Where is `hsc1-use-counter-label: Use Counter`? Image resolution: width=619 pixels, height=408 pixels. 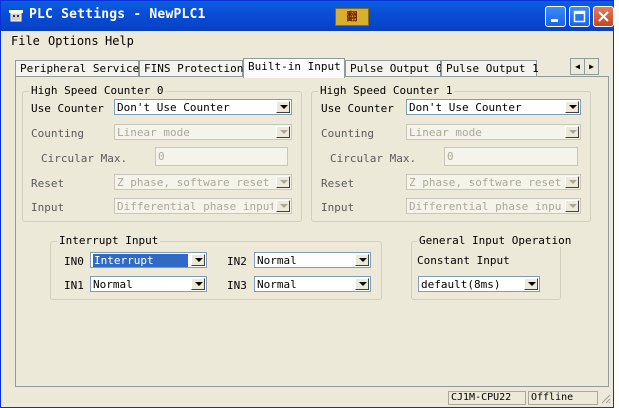 hsc1-use-counter-label: Use Counter is located at coordinates (357, 108).